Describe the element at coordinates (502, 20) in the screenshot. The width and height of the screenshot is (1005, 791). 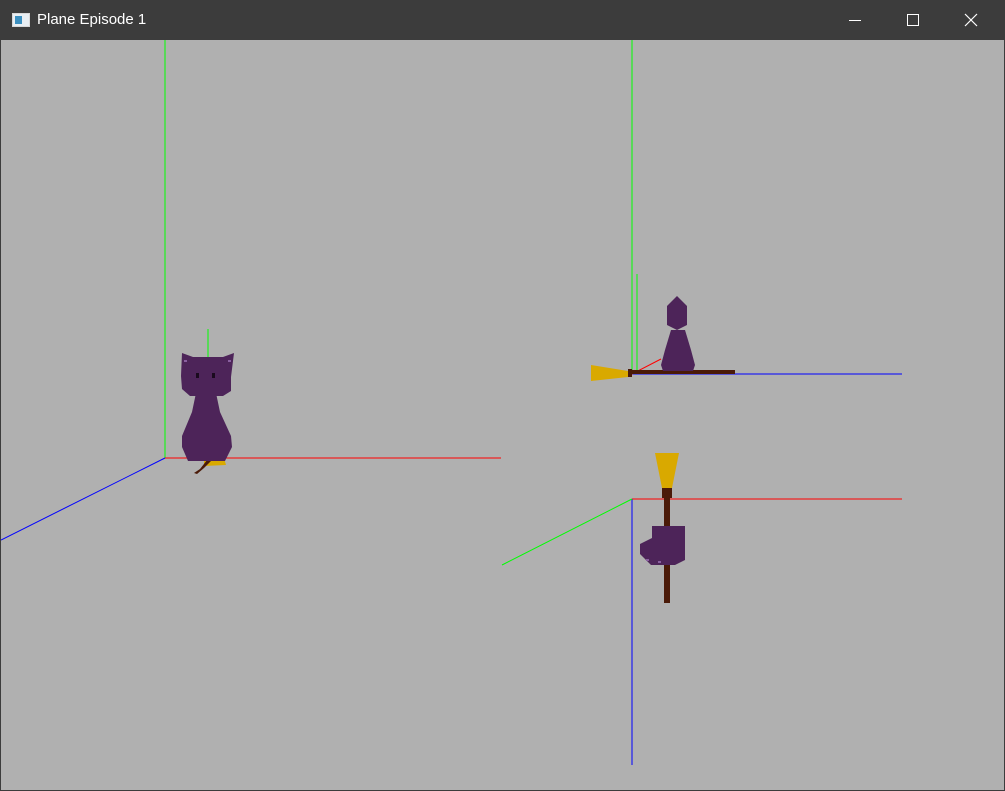
I see `title-bar: Plane Episode 1` at that location.